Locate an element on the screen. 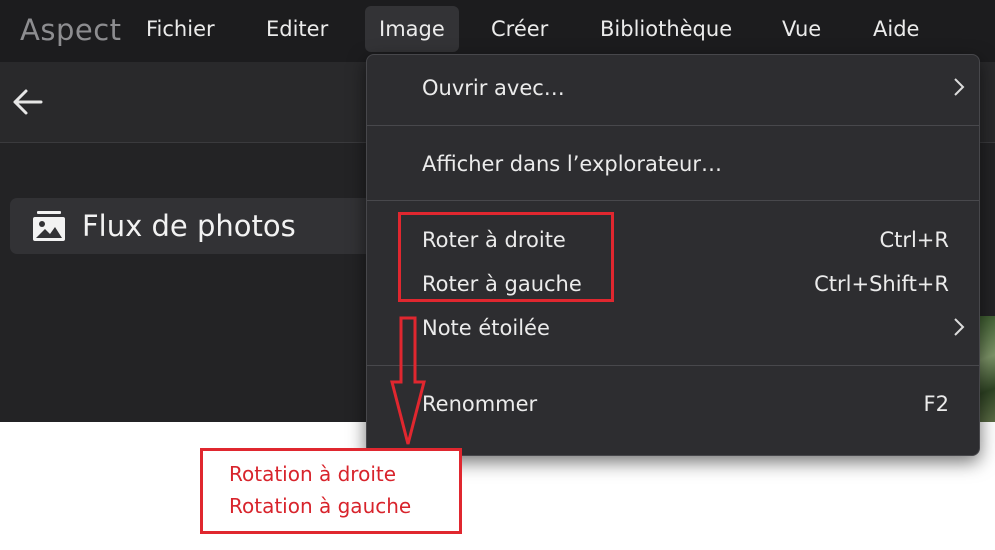  annotation-down-arrow-icon is located at coordinates (408, 384).